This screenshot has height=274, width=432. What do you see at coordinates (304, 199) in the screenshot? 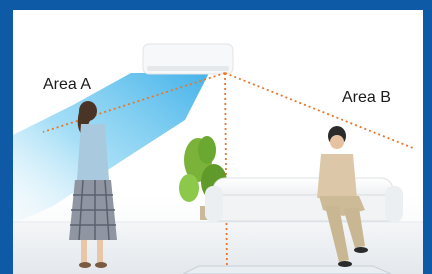
I see `sofa` at bounding box center [304, 199].